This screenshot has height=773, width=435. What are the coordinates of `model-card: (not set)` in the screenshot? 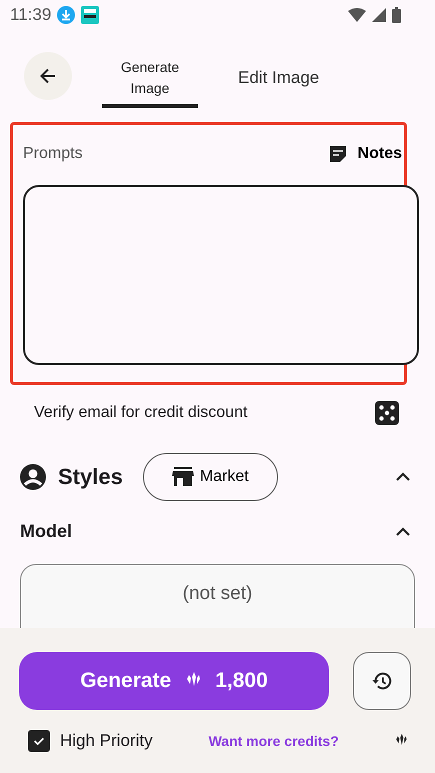 It's located at (217, 596).